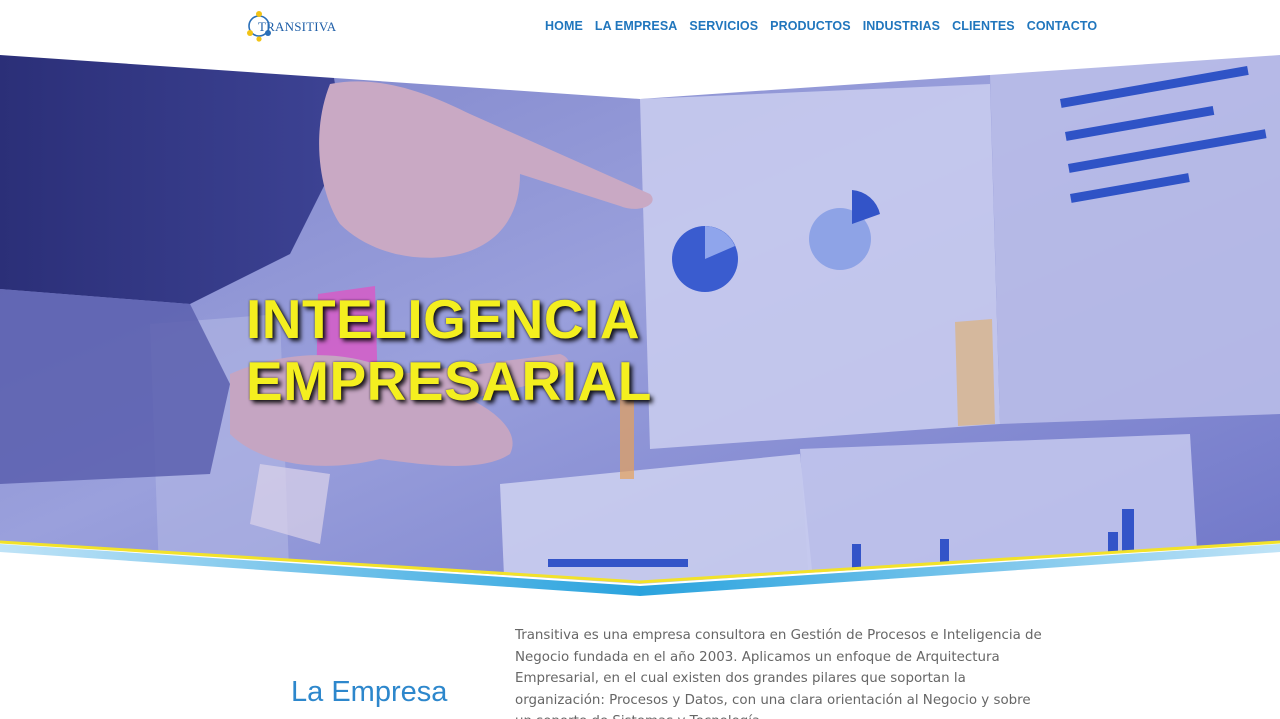 This screenshot has width=1280, height=719. I want to click on nav-item-industrias: INDUSTRIAS, so click(901, 26).